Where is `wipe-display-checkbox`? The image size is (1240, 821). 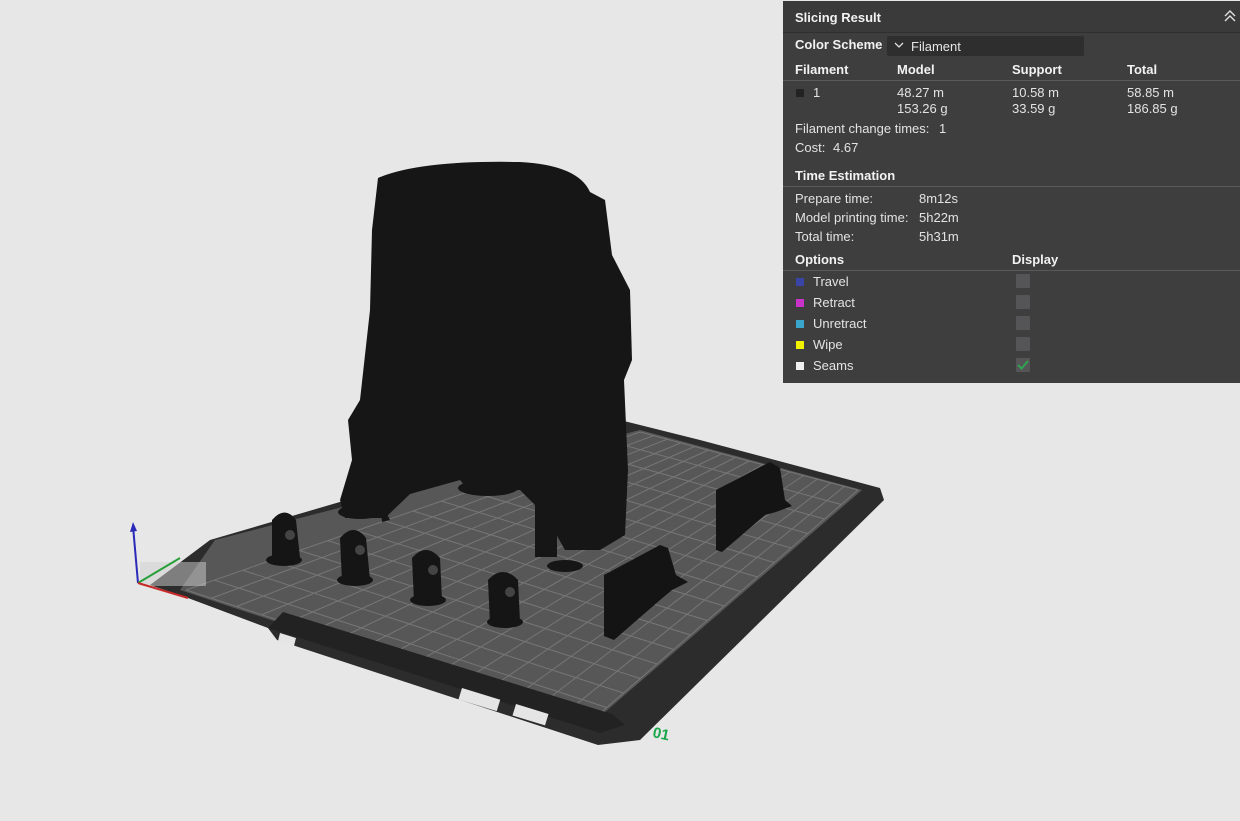
wipe-display-checkbox is located at coordinates (1023, 344).